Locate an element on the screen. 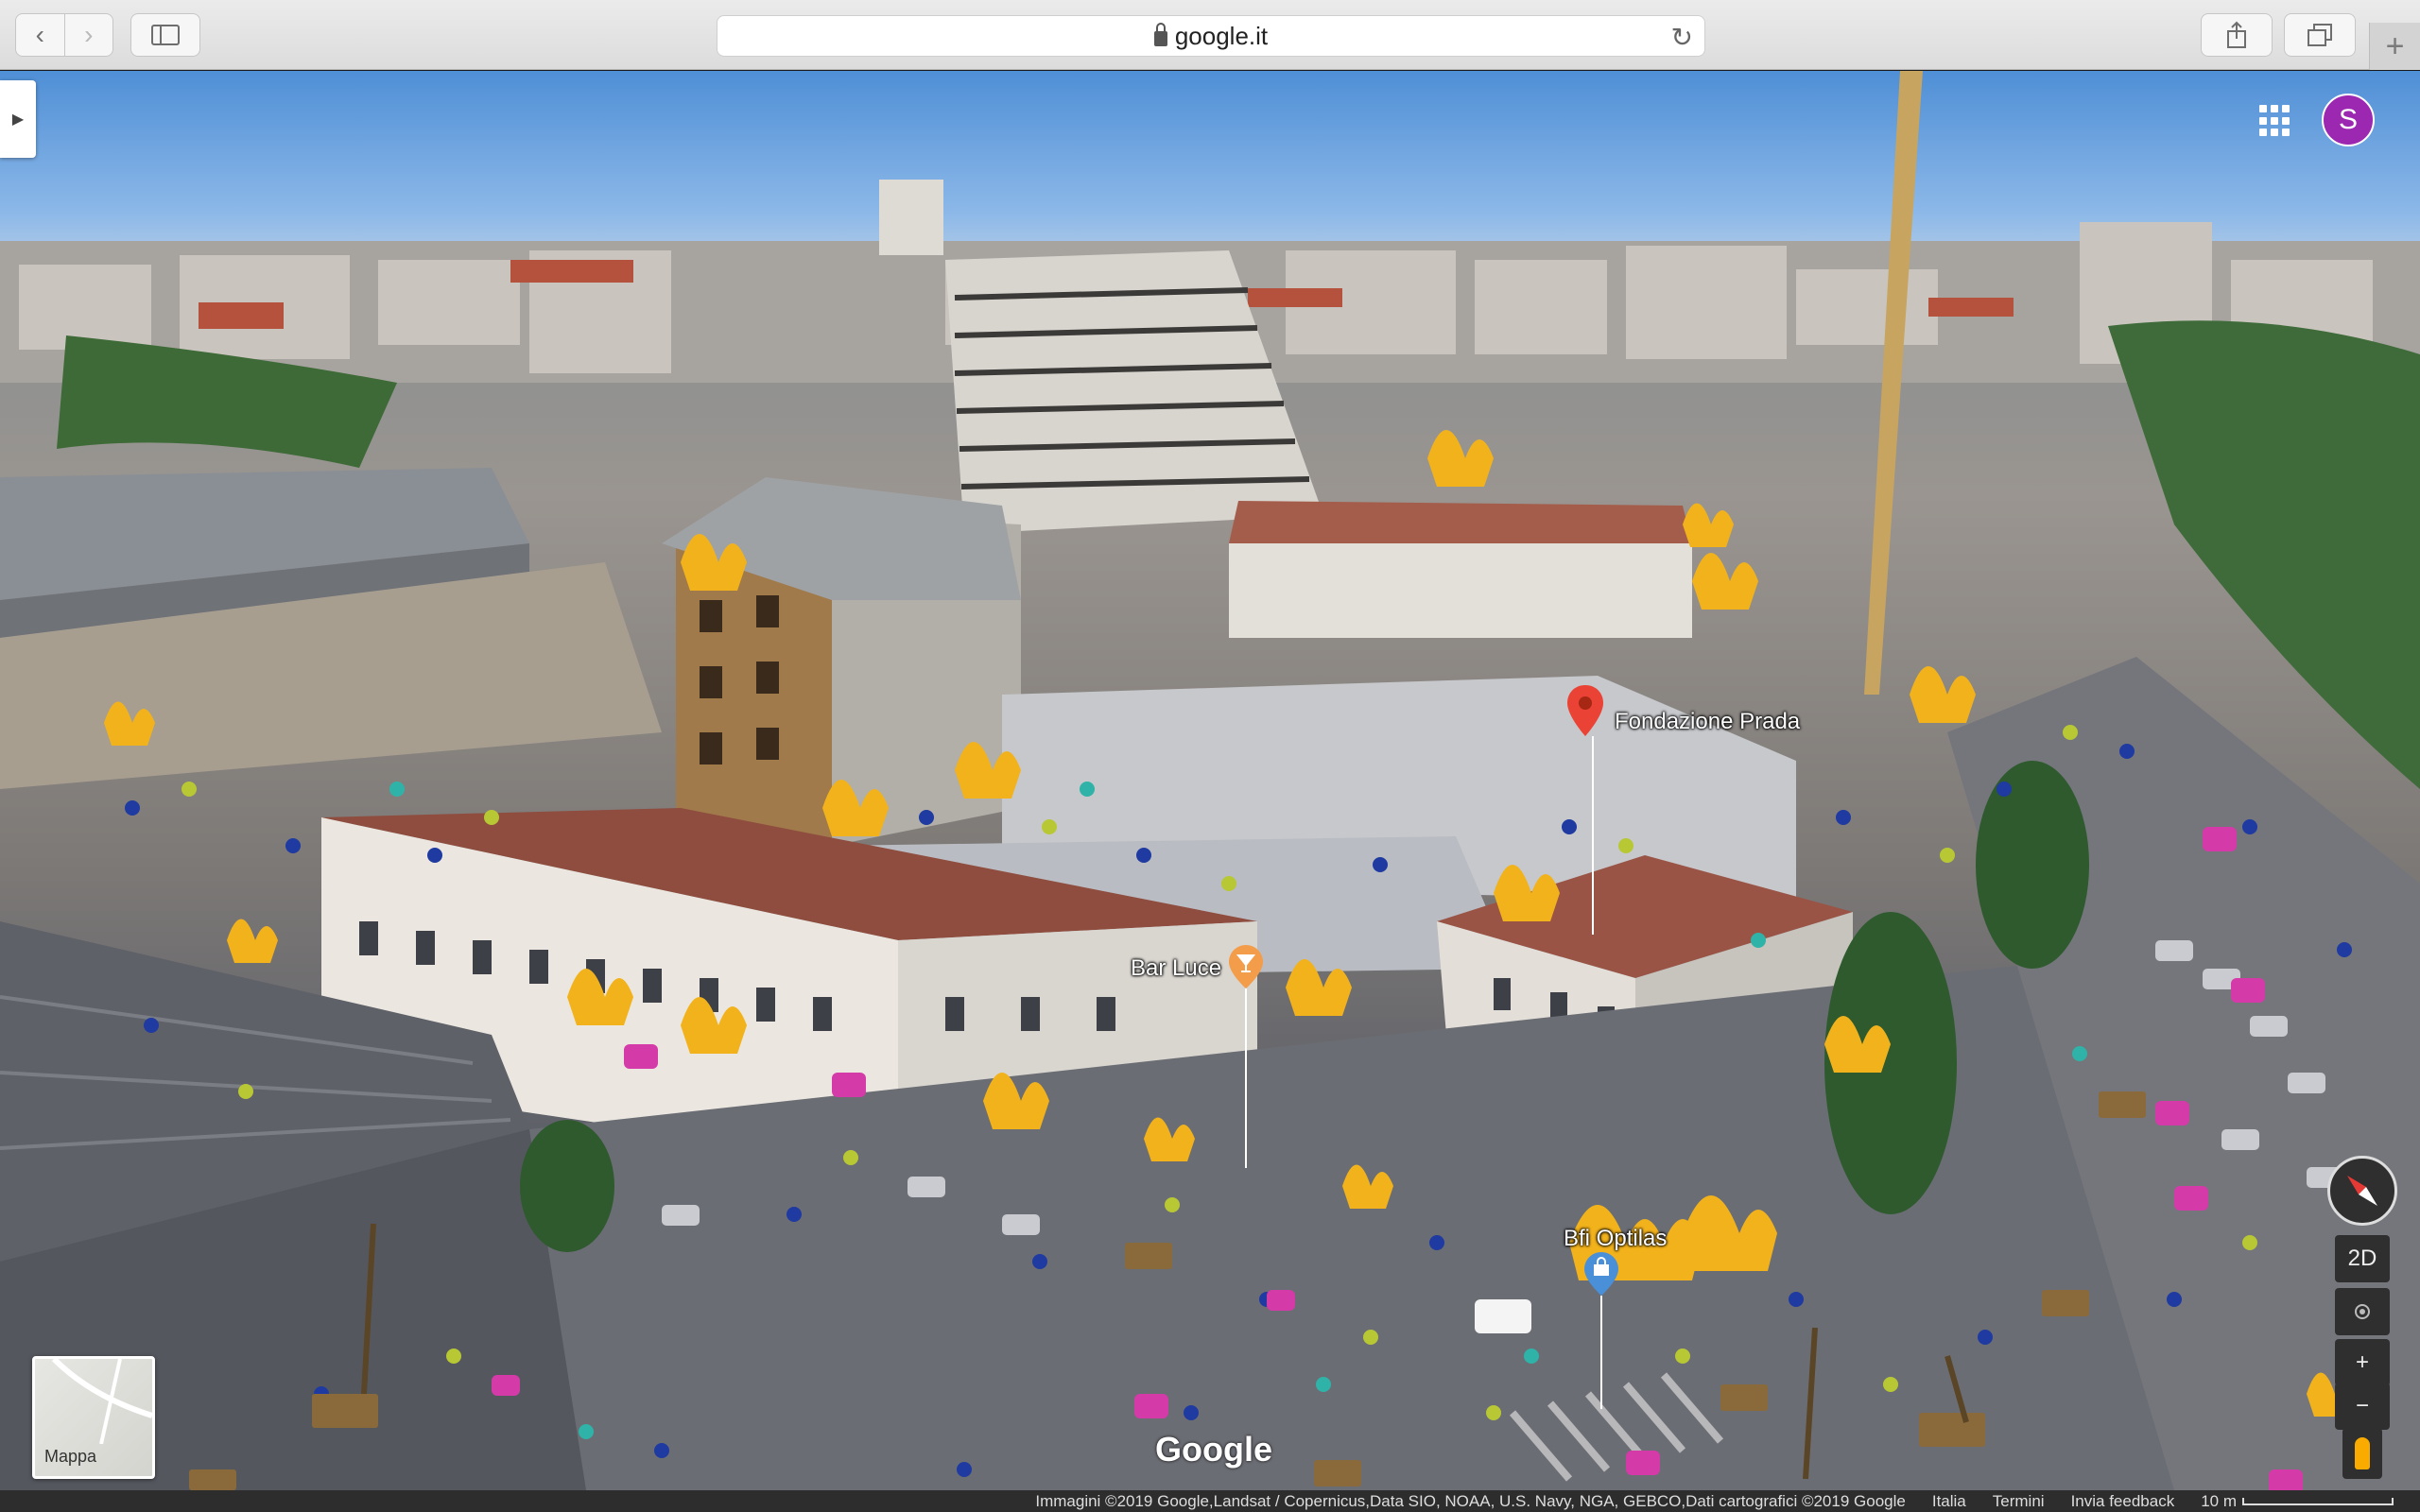 This screenshot has width=2420, height=1512. back-button: ‹ is located at coordinates (40, 35).